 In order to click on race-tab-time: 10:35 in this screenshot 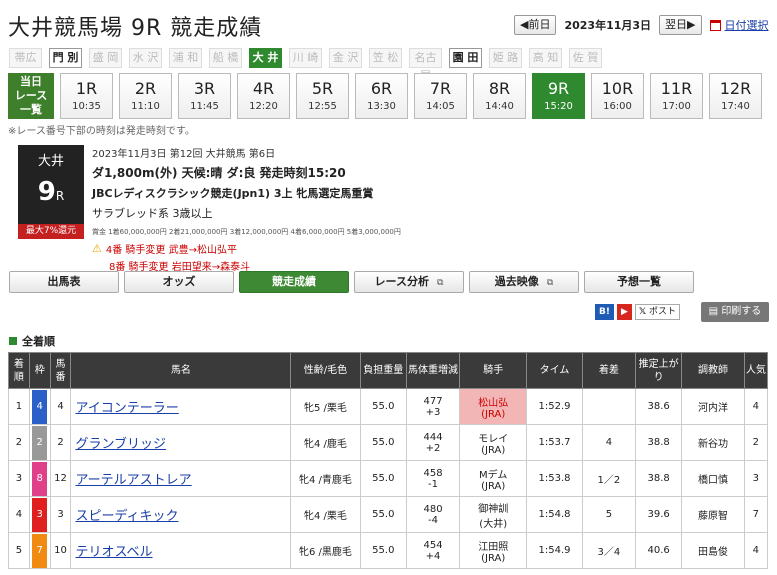, I will do `click(86, 106)`.